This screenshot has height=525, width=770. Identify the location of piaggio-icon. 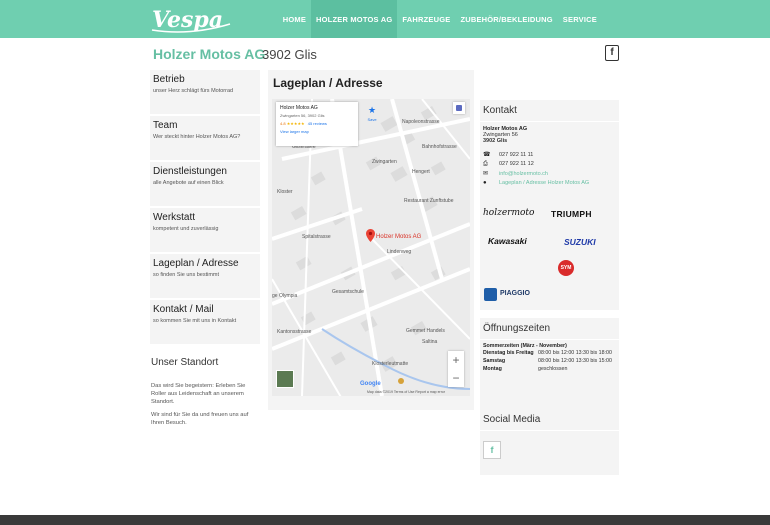
(490, 294).